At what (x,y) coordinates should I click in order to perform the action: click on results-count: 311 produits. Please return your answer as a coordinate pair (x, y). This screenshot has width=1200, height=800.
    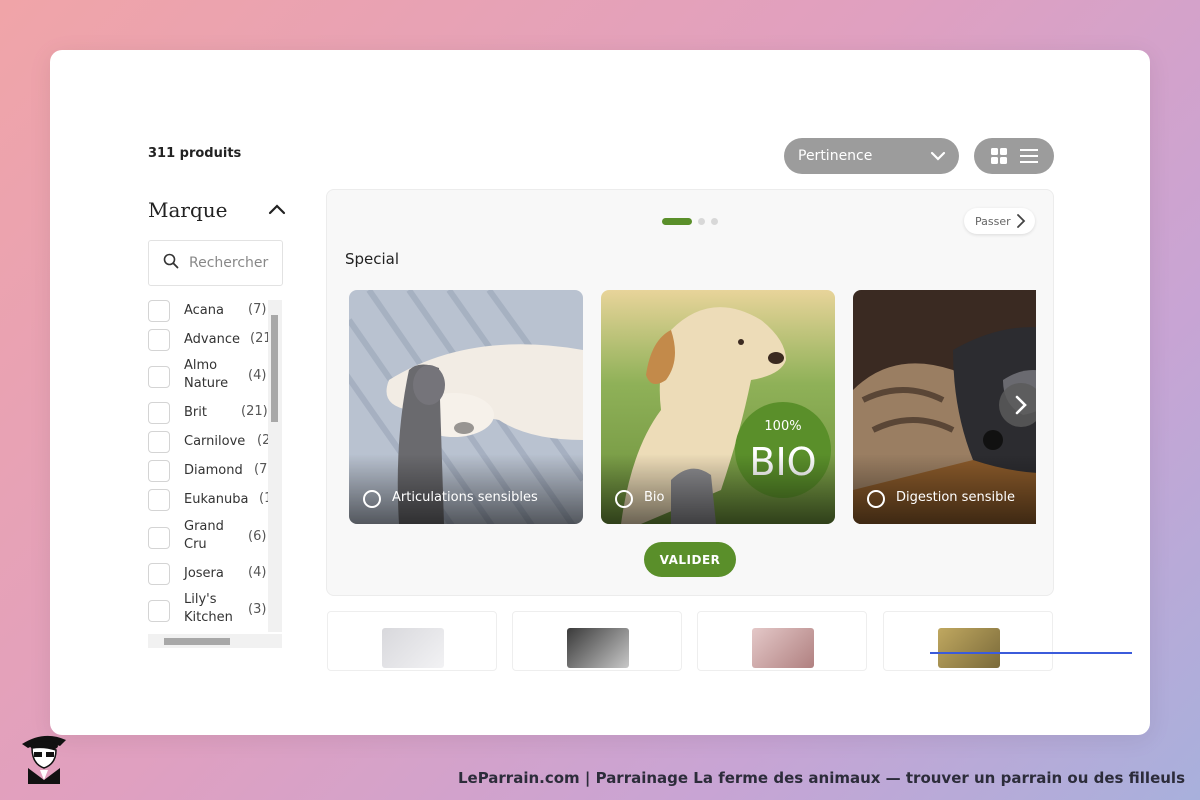
    Looking at the image, I should click on (195, 153).